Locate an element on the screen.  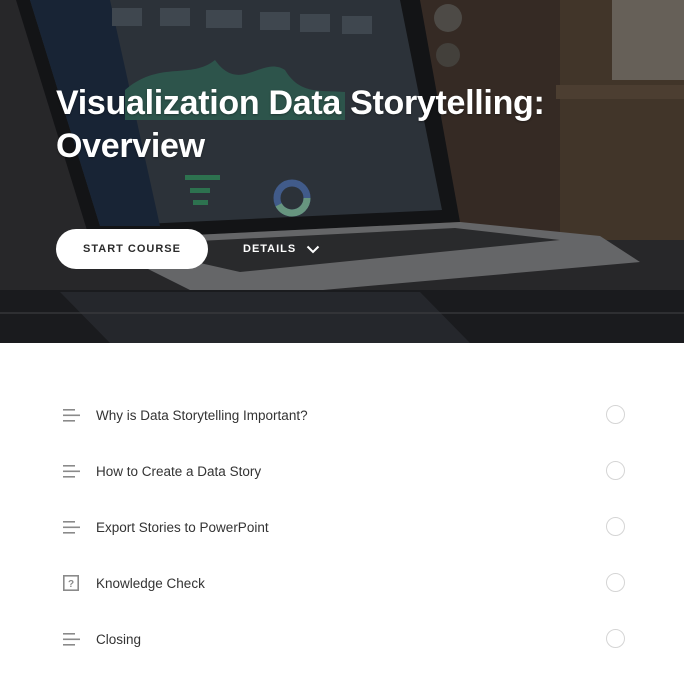
question-box-icon: ? is located at coordinates (71, 583).